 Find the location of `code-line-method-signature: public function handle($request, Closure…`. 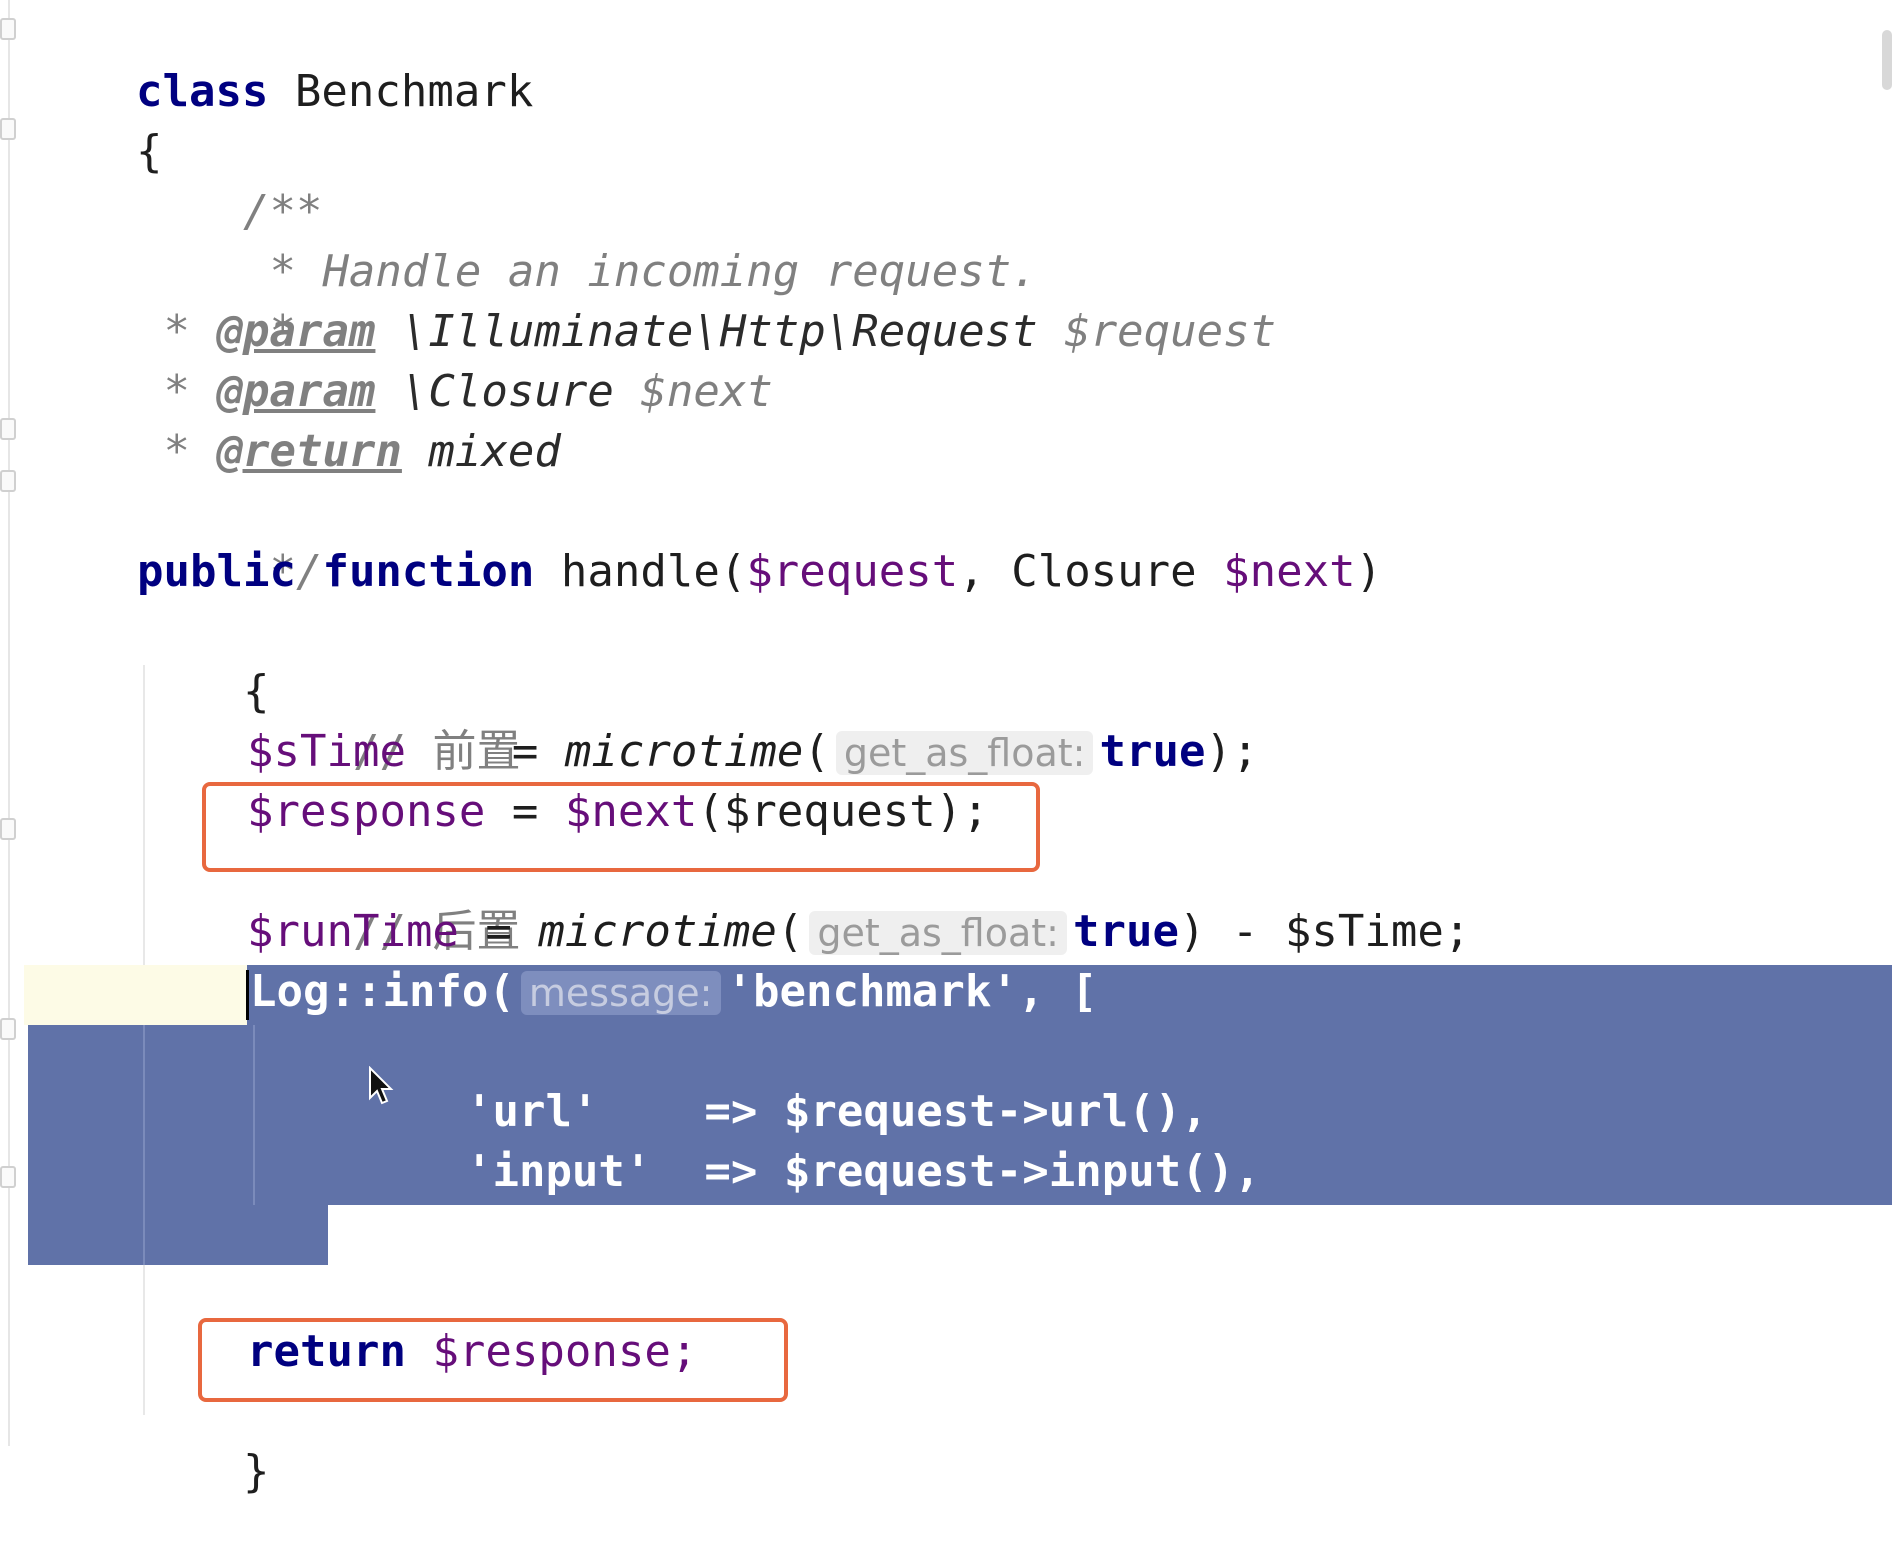

code-line-method-signature: public function handle($request, Closure… is located at coordinates (759, 572).